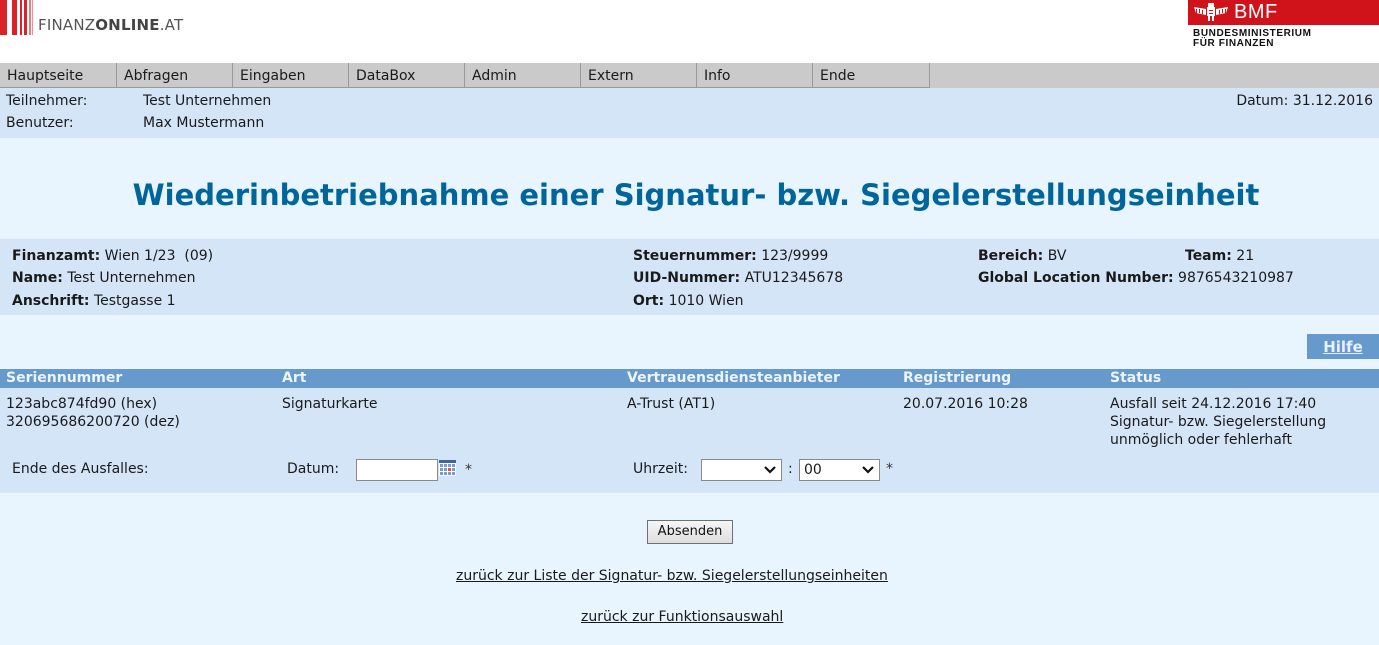  What do you see at coordinates (660, 469) in the screenshot?
I see `time-label: Uhrzeit:` at bounding box center [660, 469].